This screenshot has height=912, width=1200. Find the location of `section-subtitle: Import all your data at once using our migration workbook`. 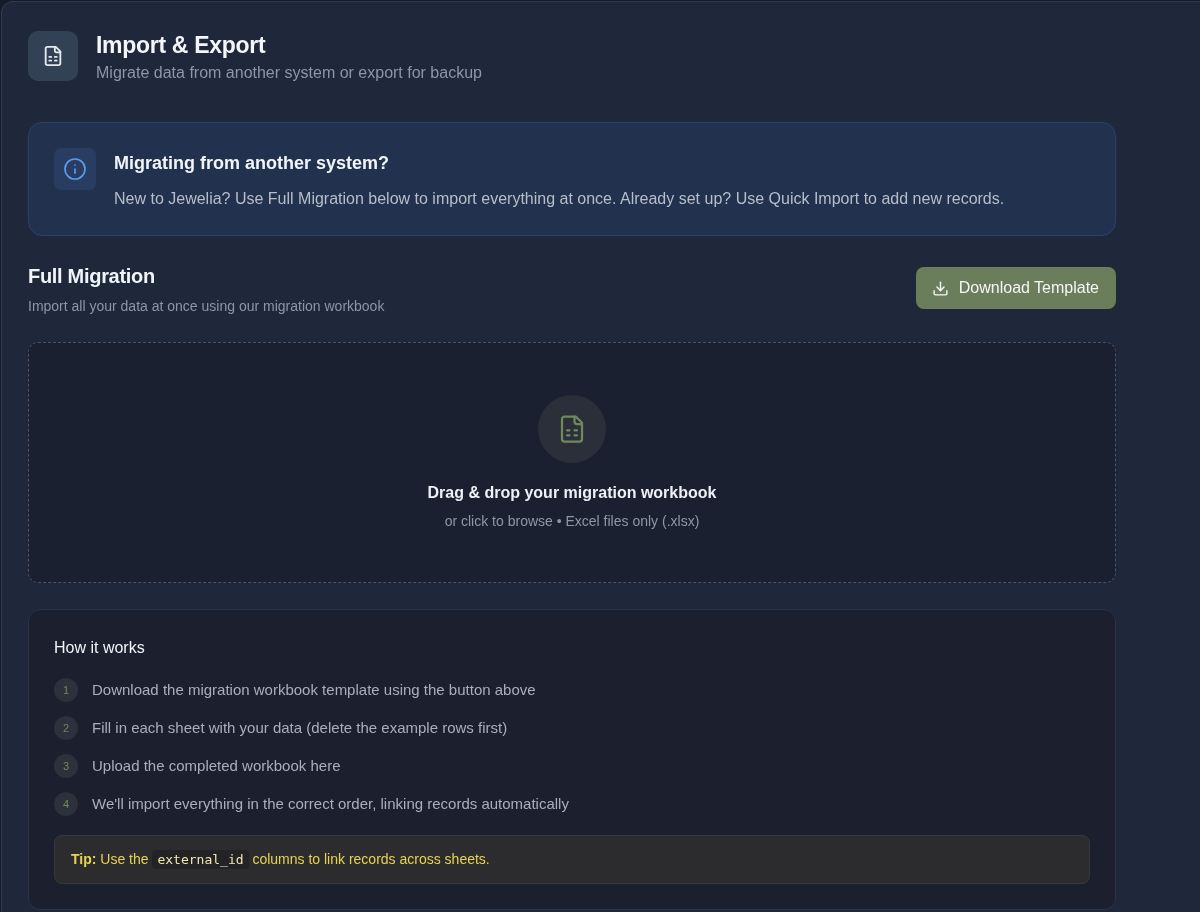

section-subtitle: Import all your data at once using our migration workbook is located at coordinates (206, 306).